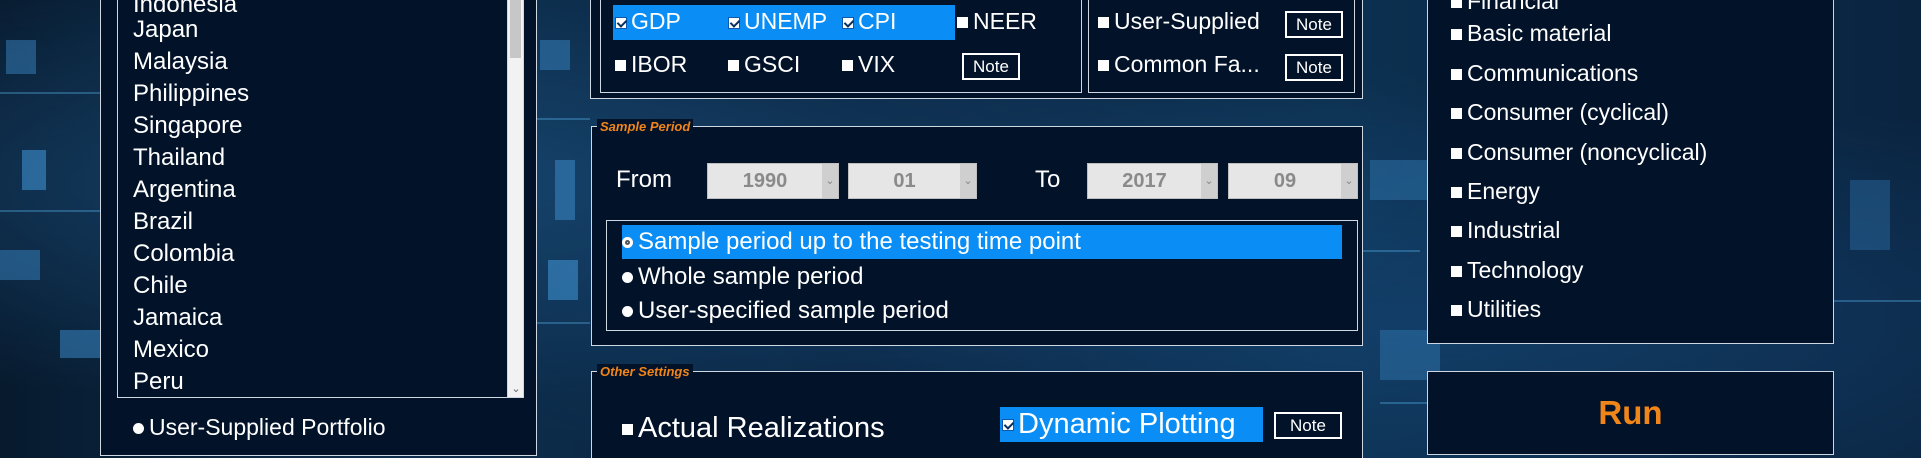  I want to click on sample-option-label: Whole sample period, so click(751, 276).